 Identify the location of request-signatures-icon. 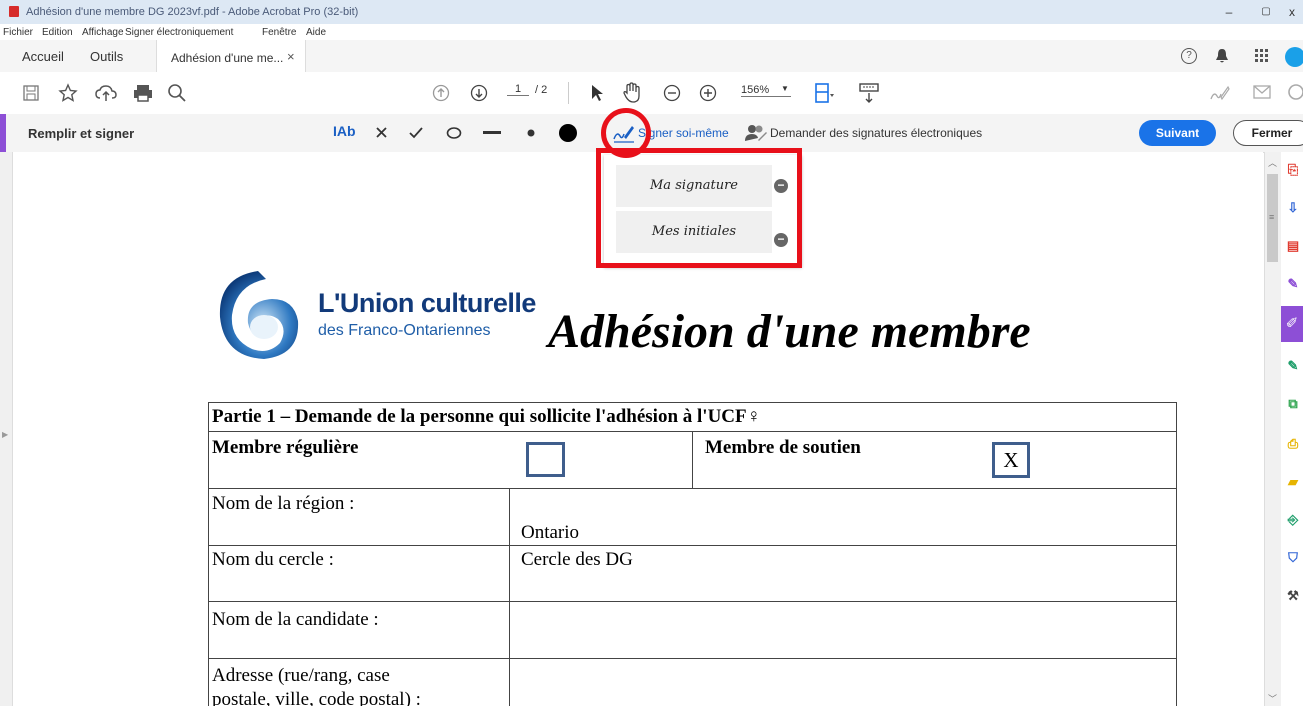
(756, 133).